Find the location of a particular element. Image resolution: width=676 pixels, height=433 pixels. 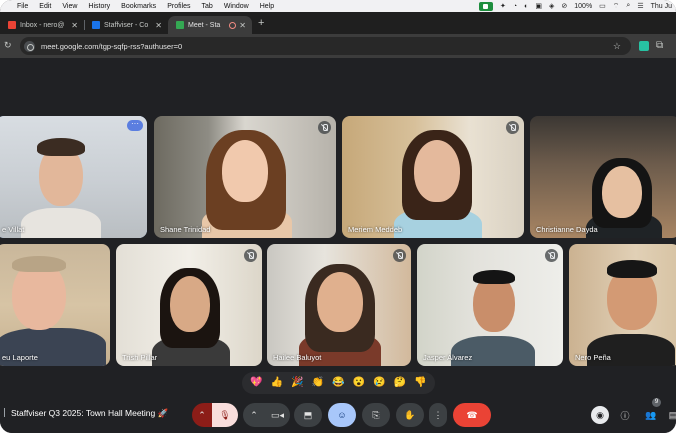

microphone-button: 🎙 is located at coordinates (225, 415).